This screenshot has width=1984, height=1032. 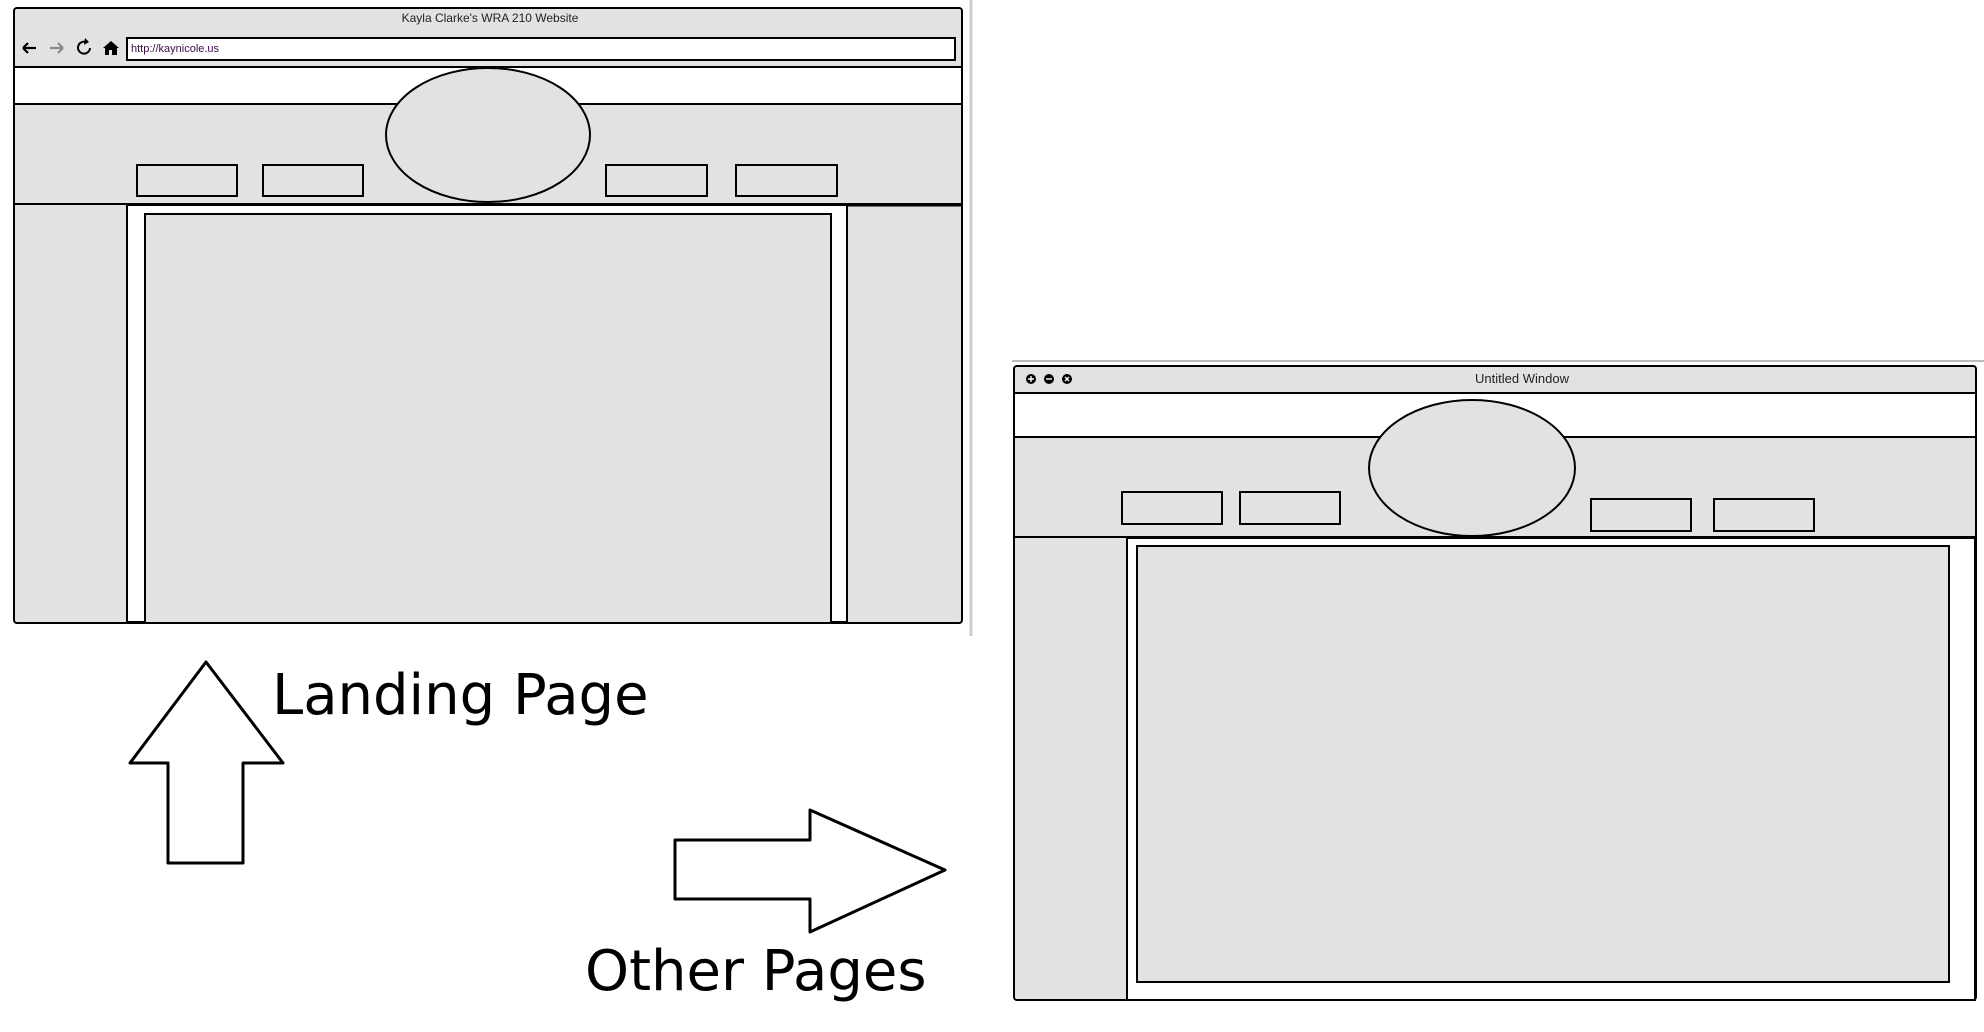 What do you see at coordinates (460, 695) in the screenshot?
I see `landing-page-label: Landing Page` at bounding box center [460, 695].